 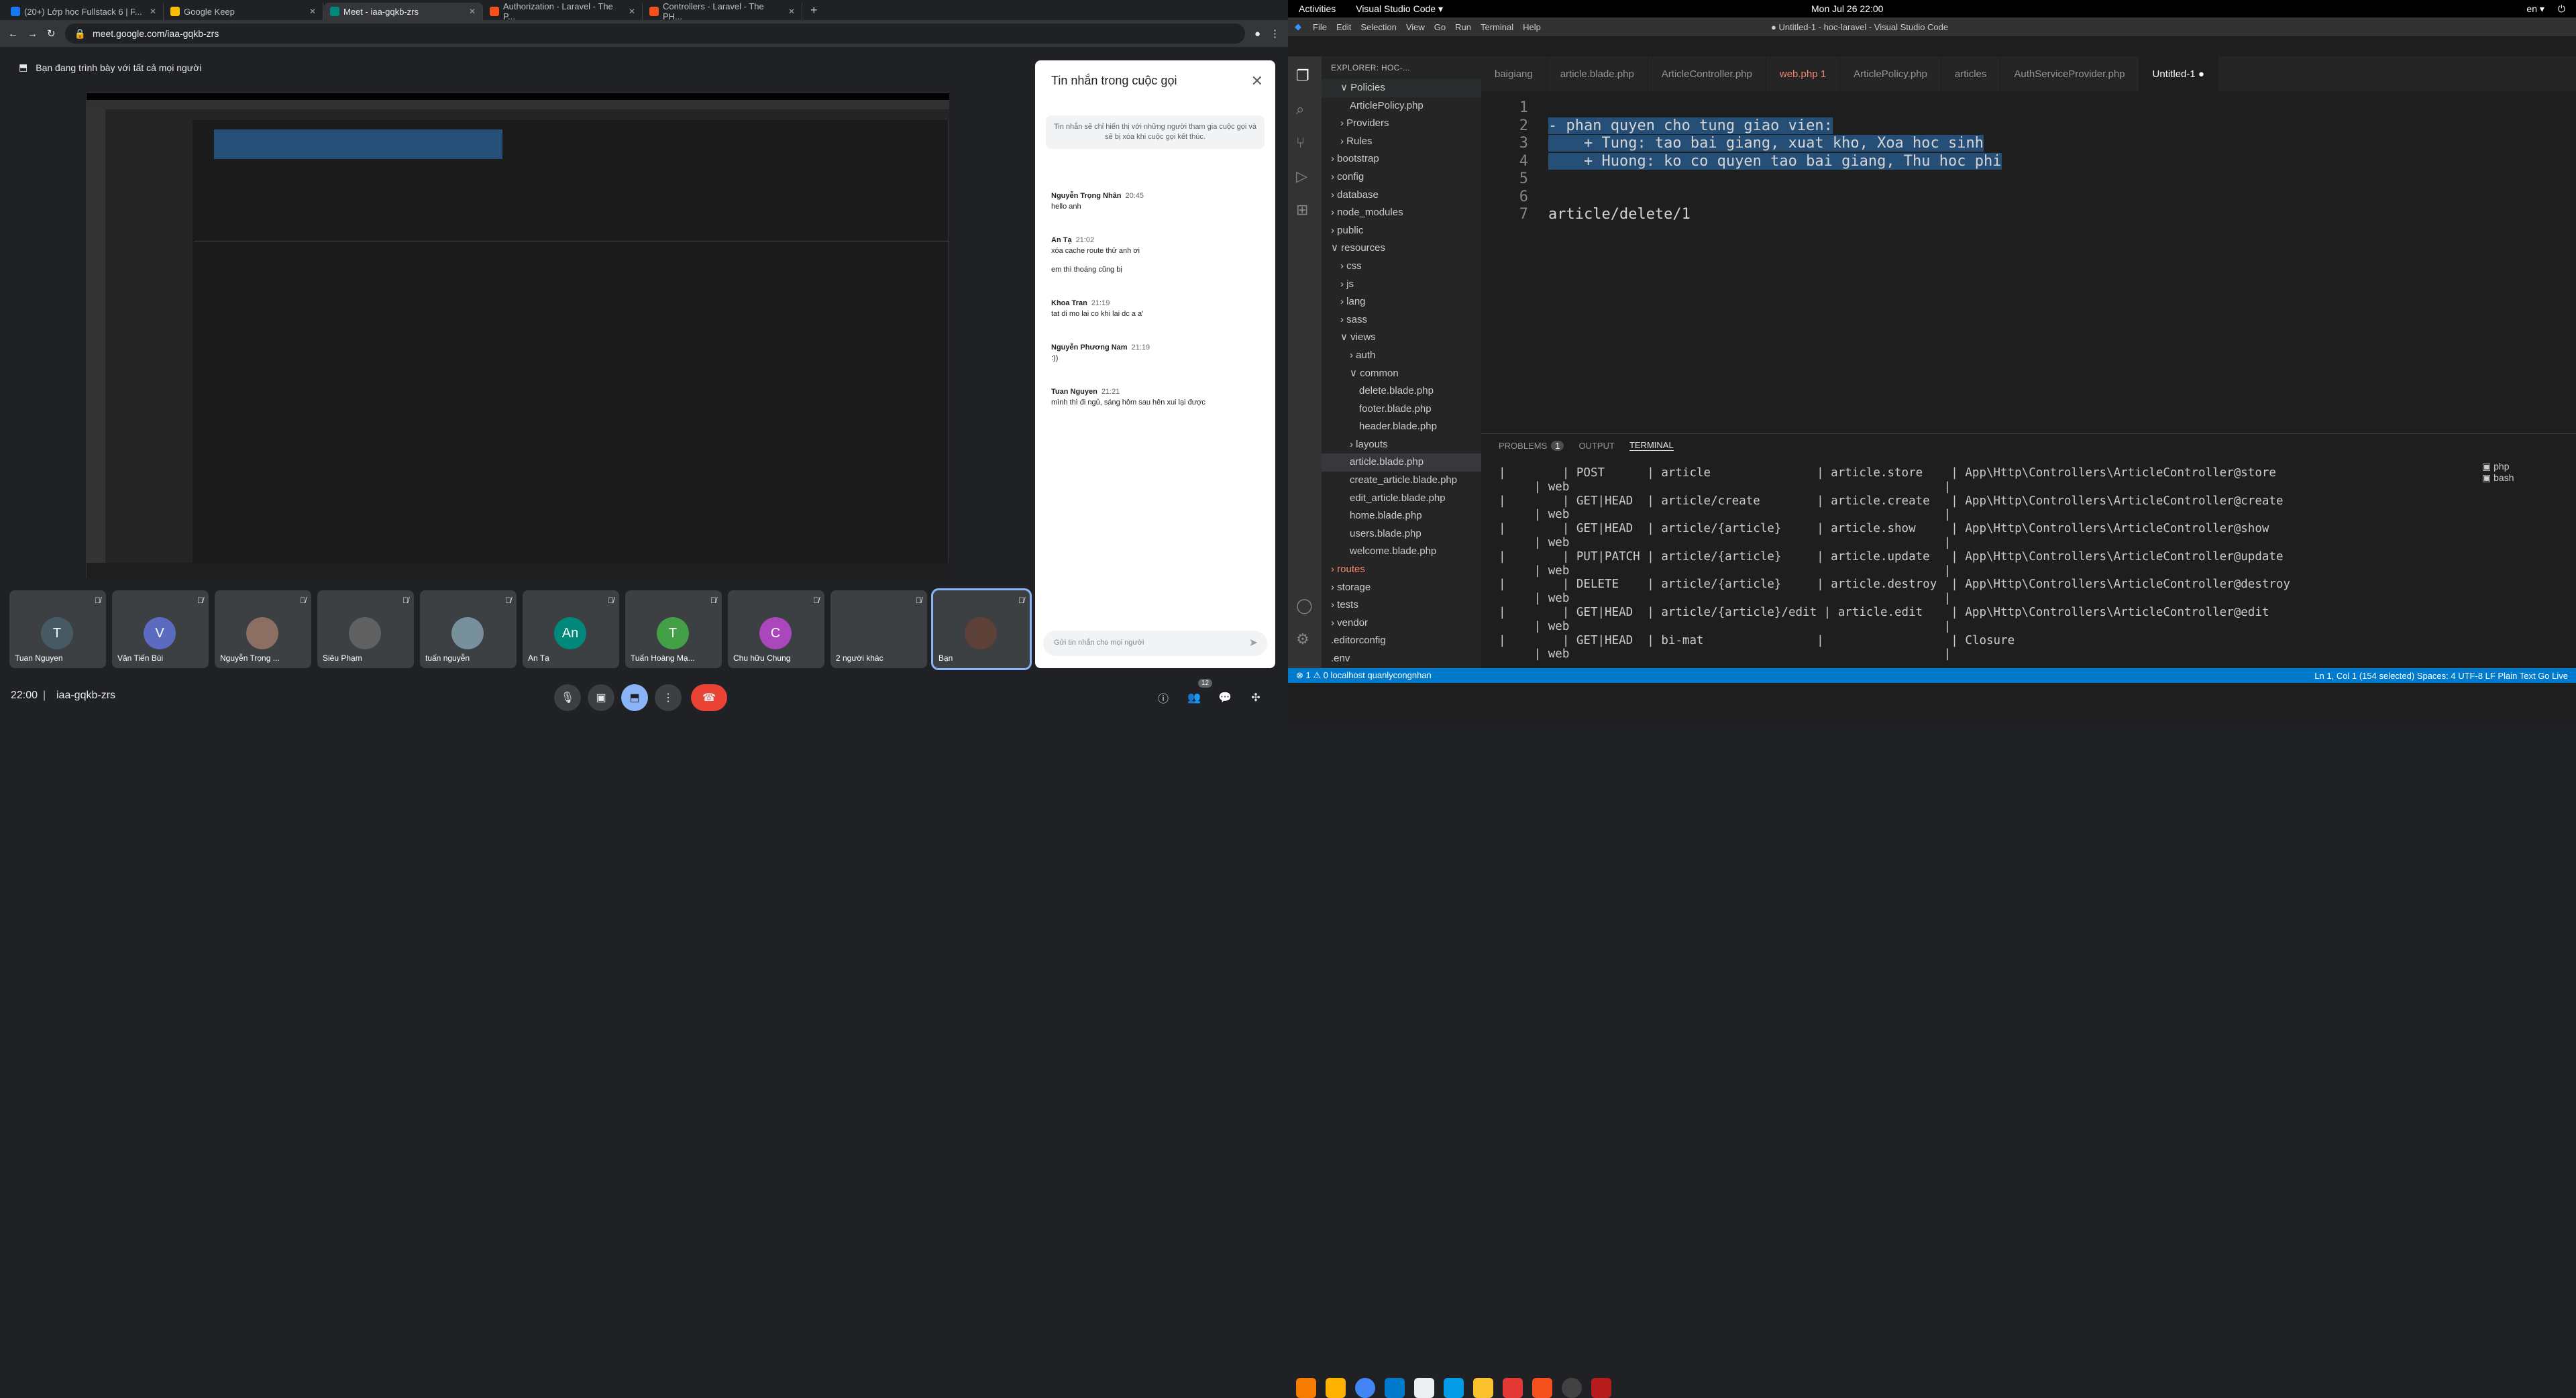 I want to click on browser-tab: Meet - iaa-gqkb-zrs ✕, so click(x=403, y=11).